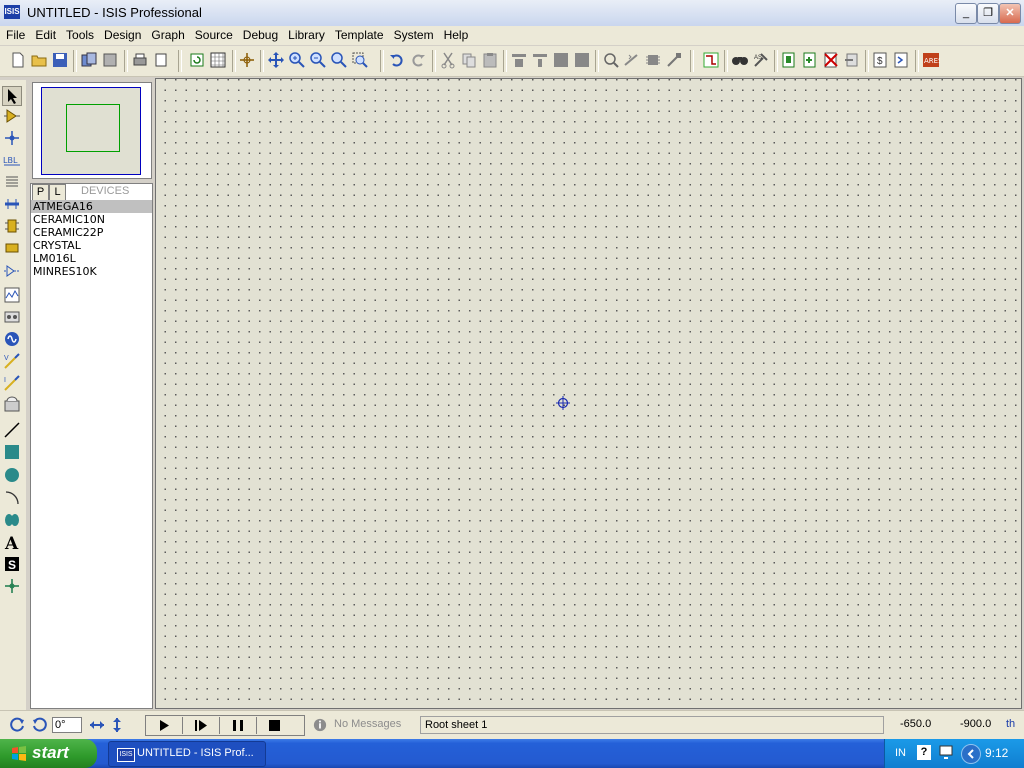 Image resolution: width=1024 pixels, height=768 pixels. Describe the element at coordinates (12, 564) in the screenshot. I see `symbol-mode-icon: S` at that location.